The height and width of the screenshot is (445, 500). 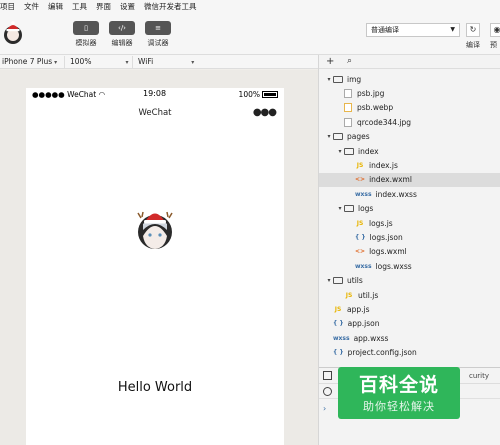 What do you see at coordinates (384, 122) in the screenshot?
I see `tree-item-label: qrcode344.jpg` at bounding box center [384, 122].